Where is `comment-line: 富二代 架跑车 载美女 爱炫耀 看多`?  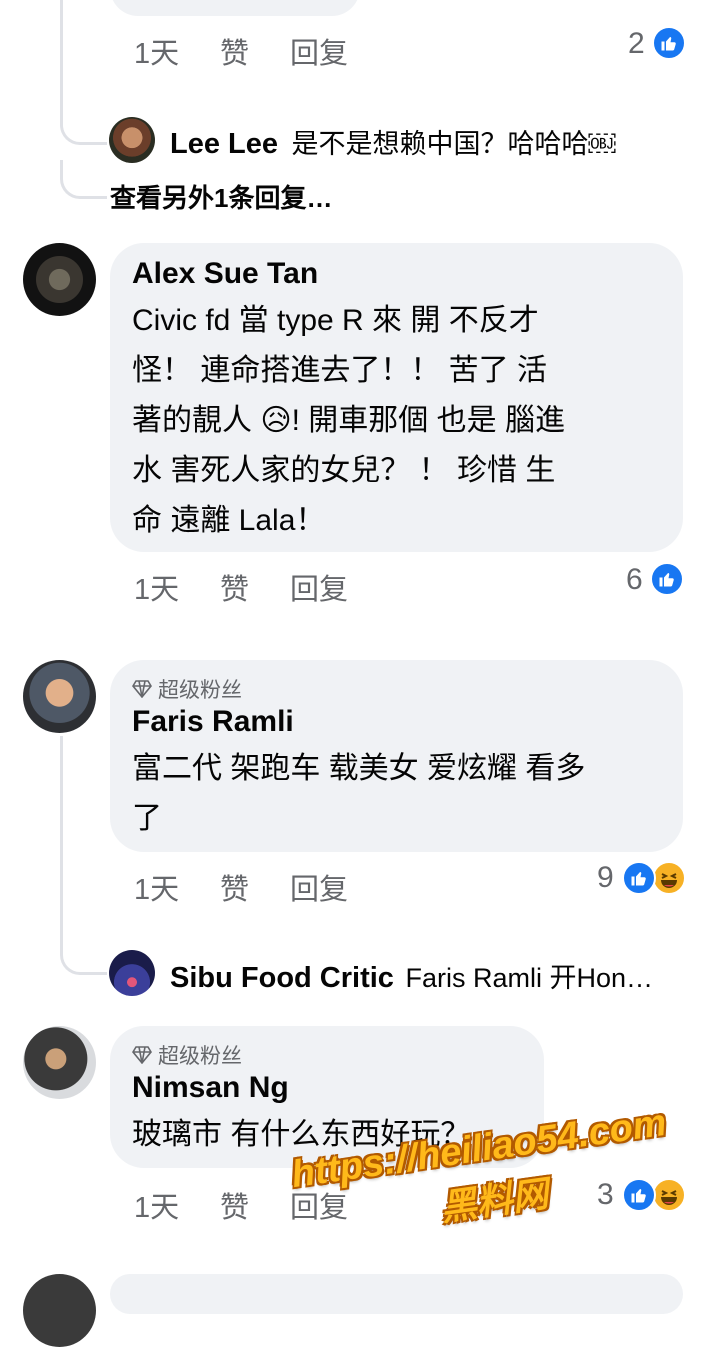 comment-line: 富二代 架跑车 载美女 爱炫耀 看多 is located at coordinates (359, 768).